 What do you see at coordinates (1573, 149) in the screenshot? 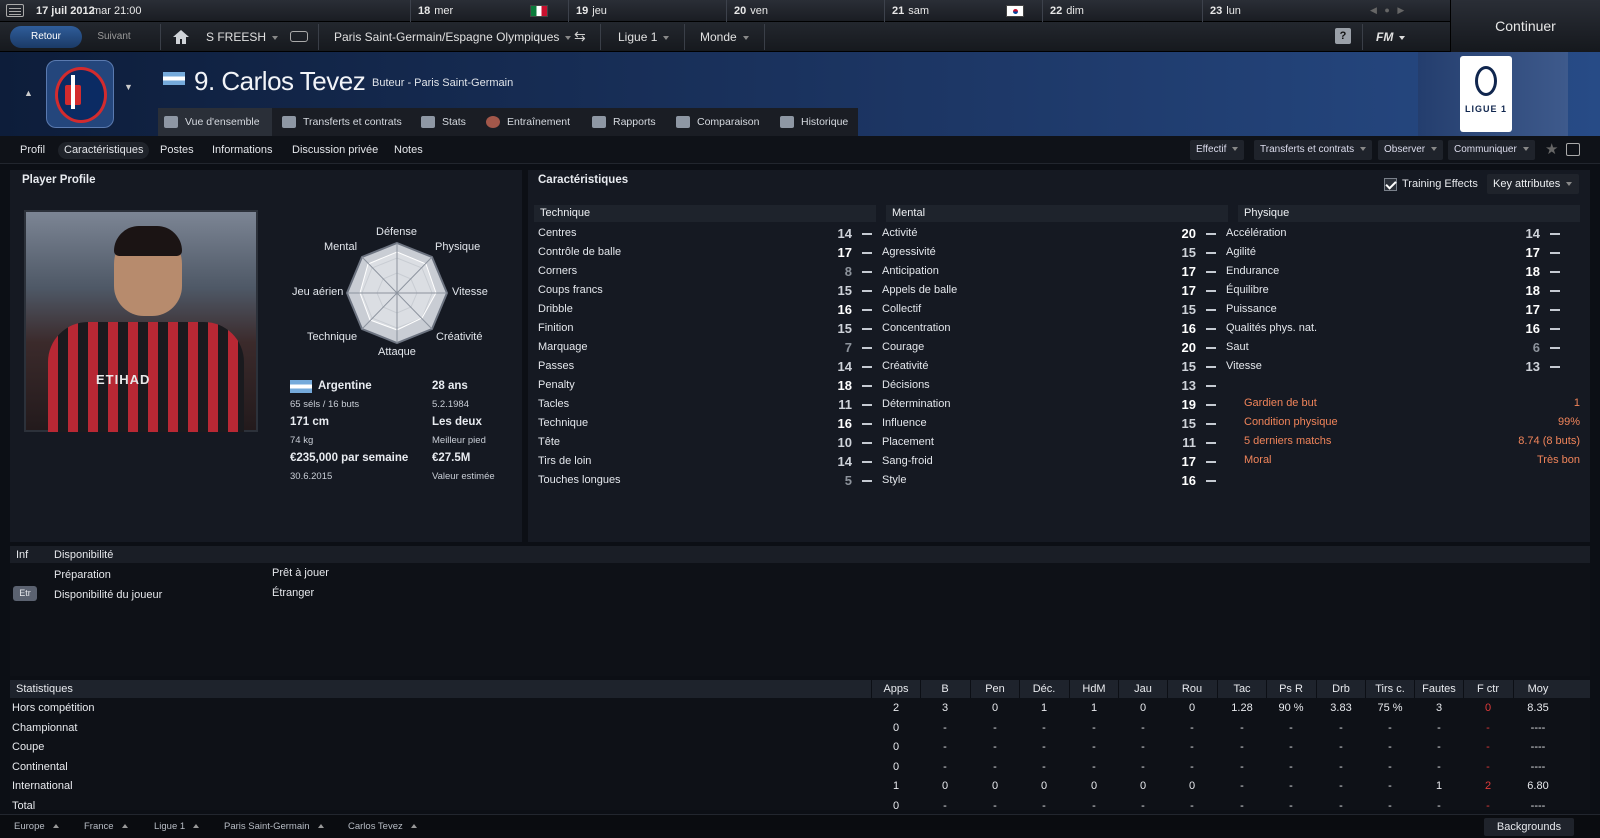
I see `notes-icon` at bounding box center [1573, 149].